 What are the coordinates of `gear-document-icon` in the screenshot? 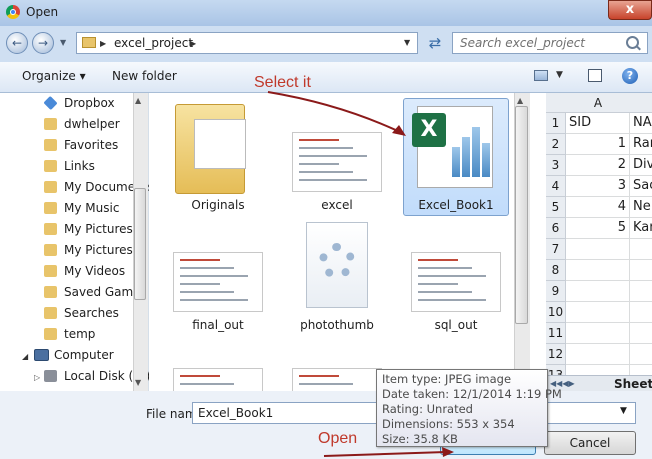 It's located at (337, 265).